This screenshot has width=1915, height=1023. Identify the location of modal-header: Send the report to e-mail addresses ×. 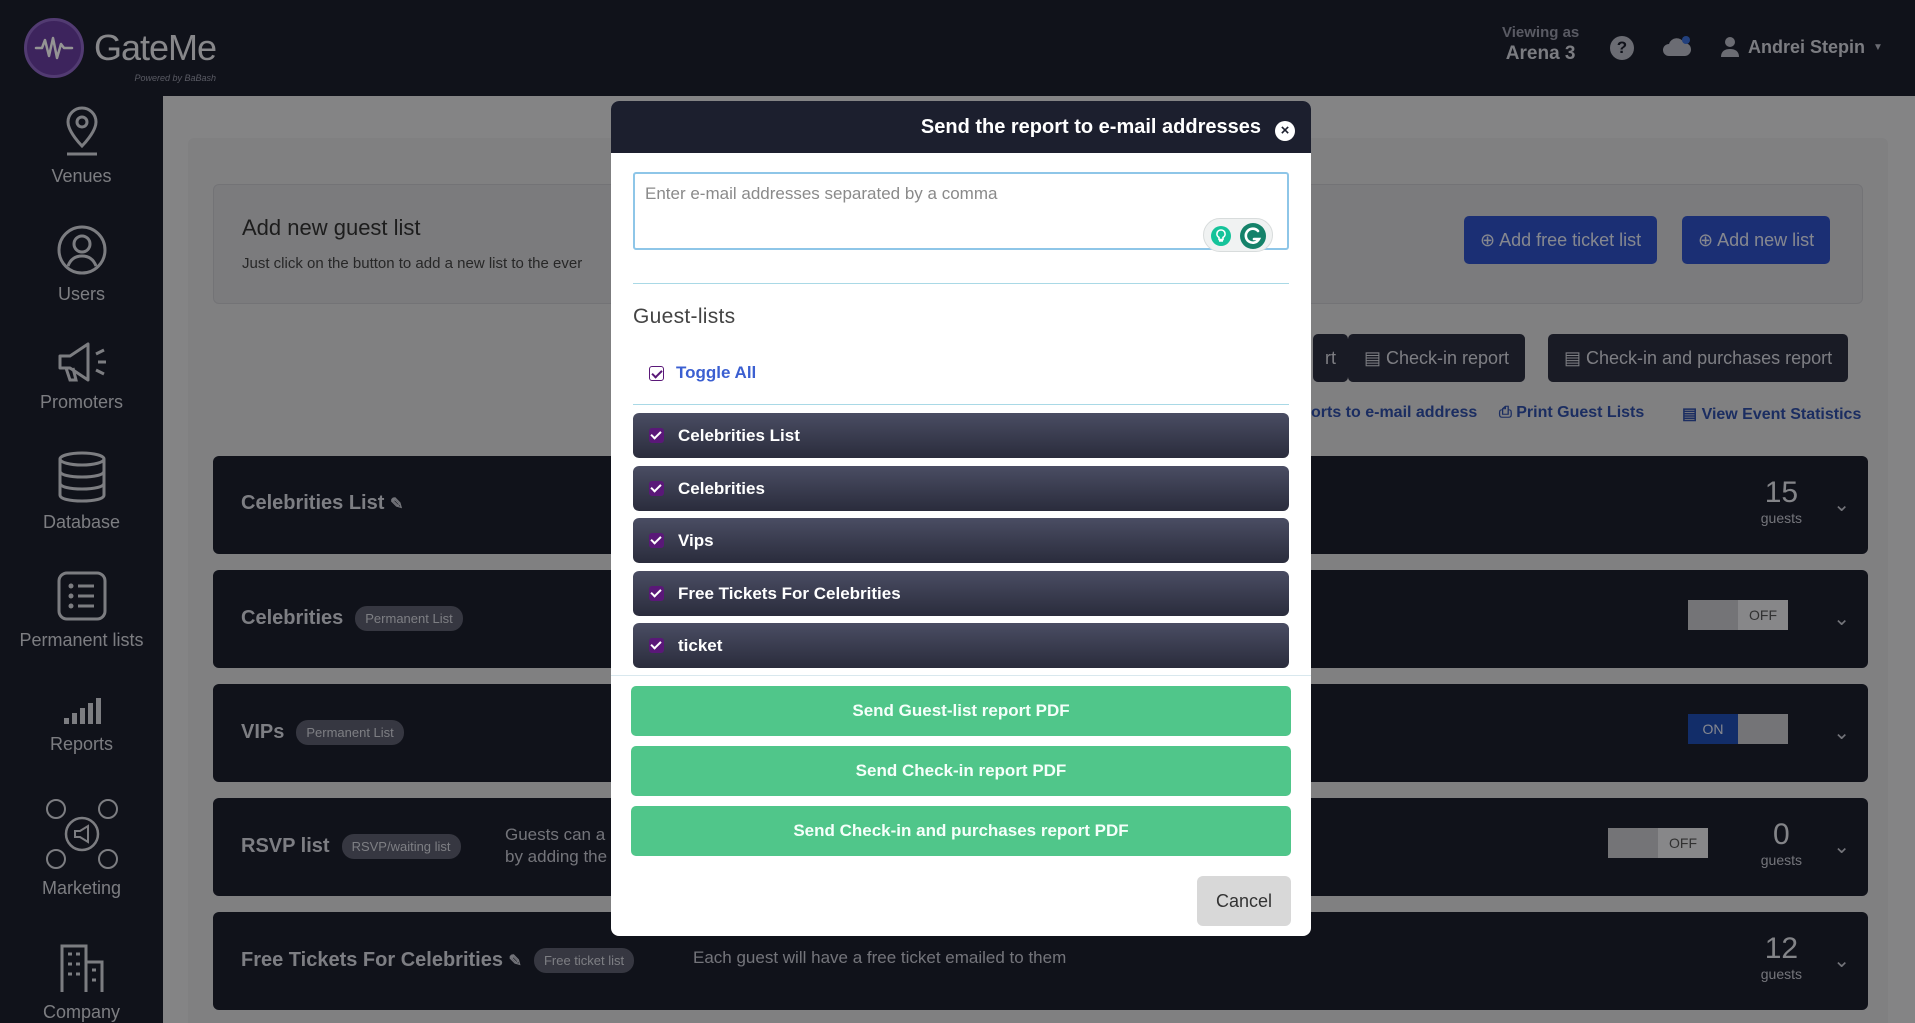
(961, 127).